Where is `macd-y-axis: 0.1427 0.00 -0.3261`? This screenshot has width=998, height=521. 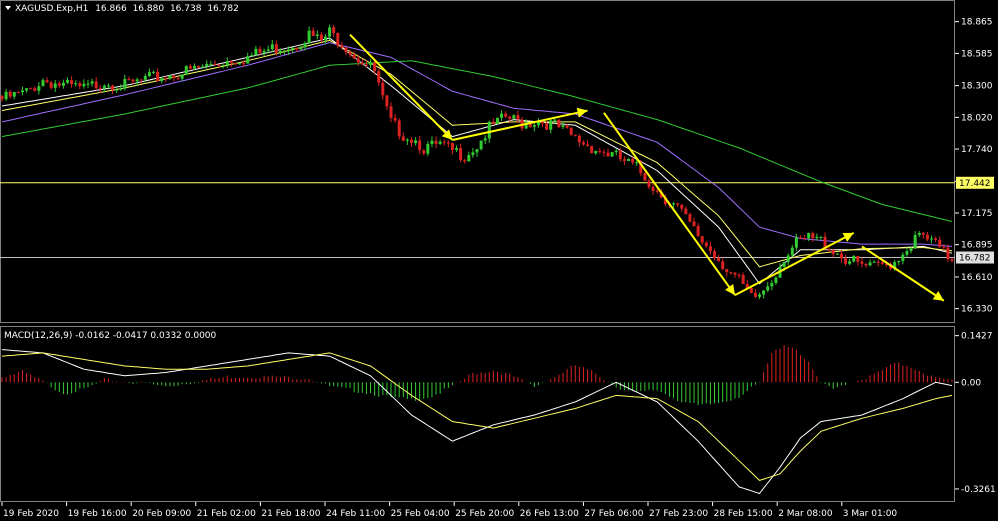
macd-y-axis: 0.1427 0.00 -0.3261 is located at coordinates (975, 413).